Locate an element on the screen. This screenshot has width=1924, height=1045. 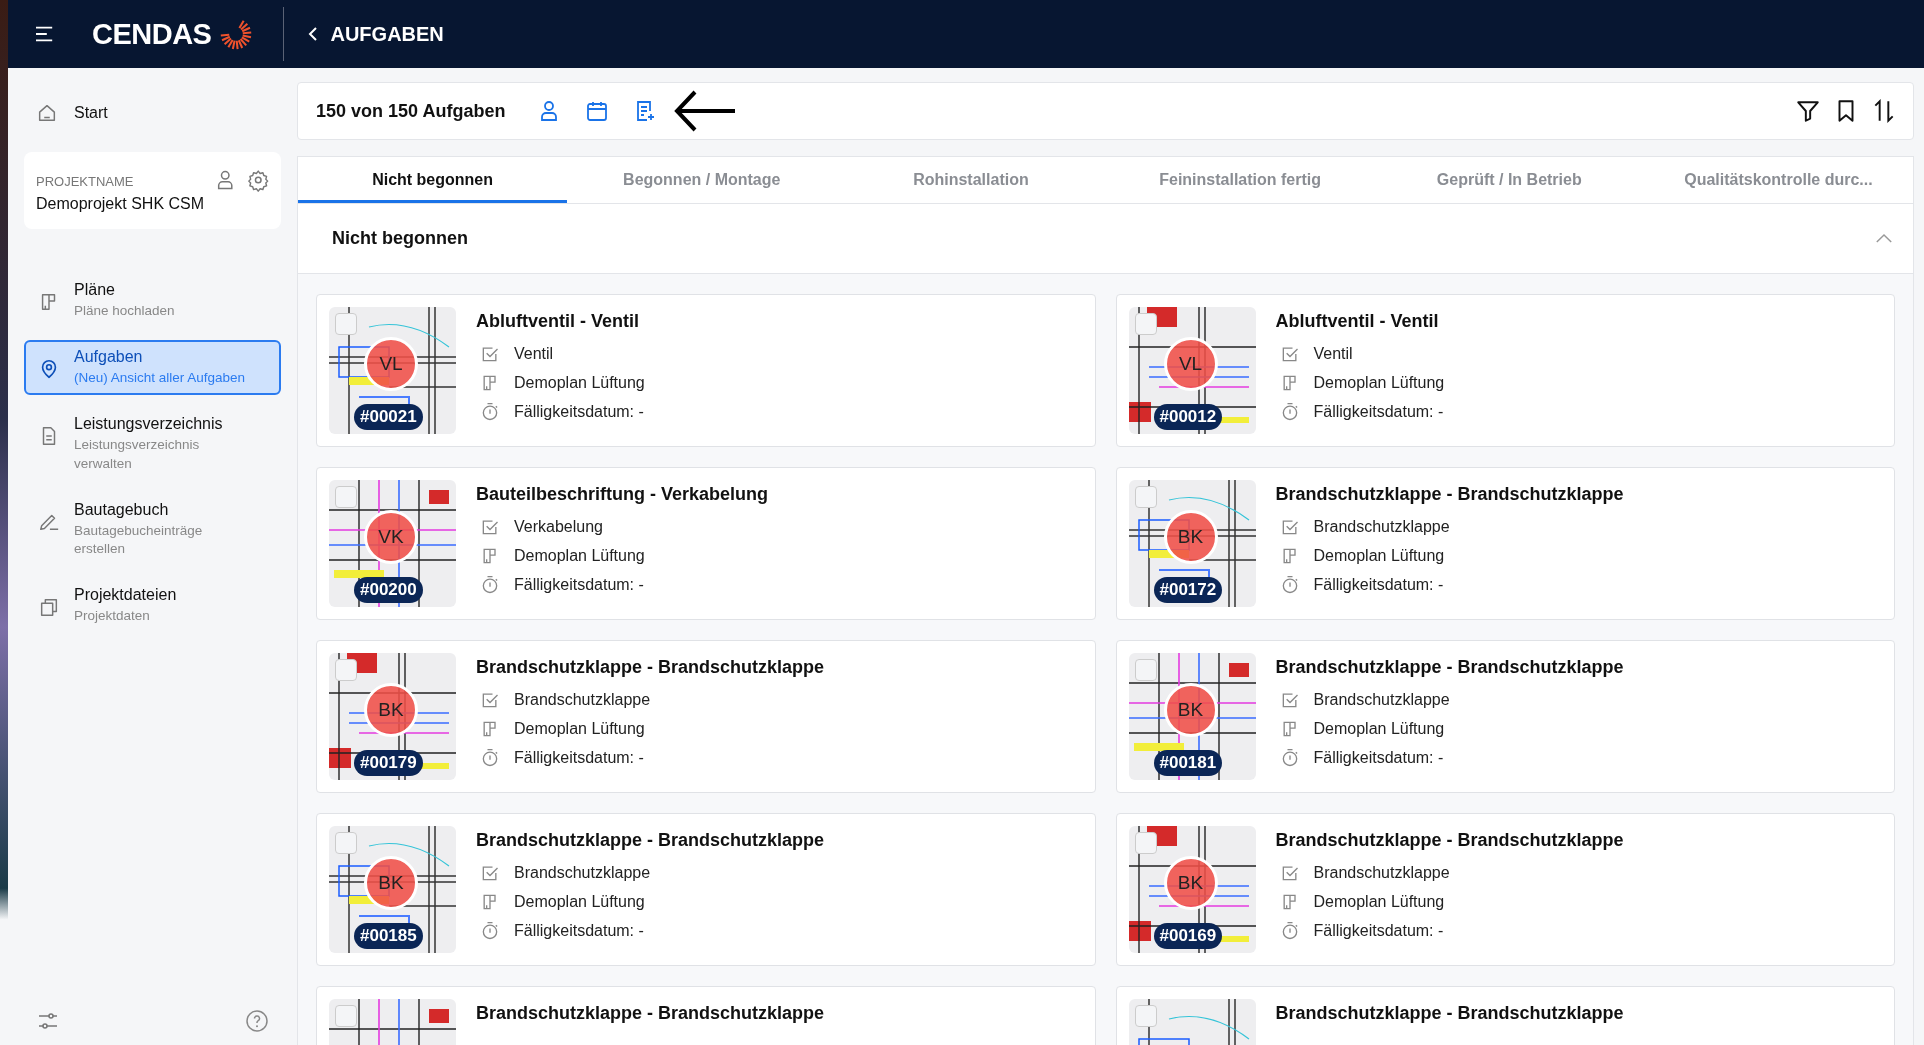
chevron-up-icon is located at coordinates (1884, 238).